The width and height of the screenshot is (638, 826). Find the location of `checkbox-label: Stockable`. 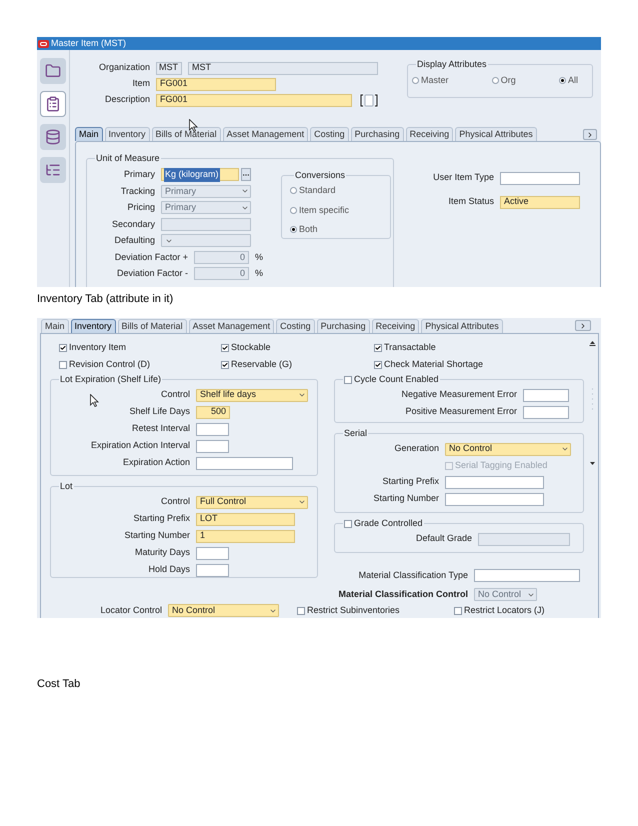

checkbox-label: Stockable is located at coordinates (251, 347).